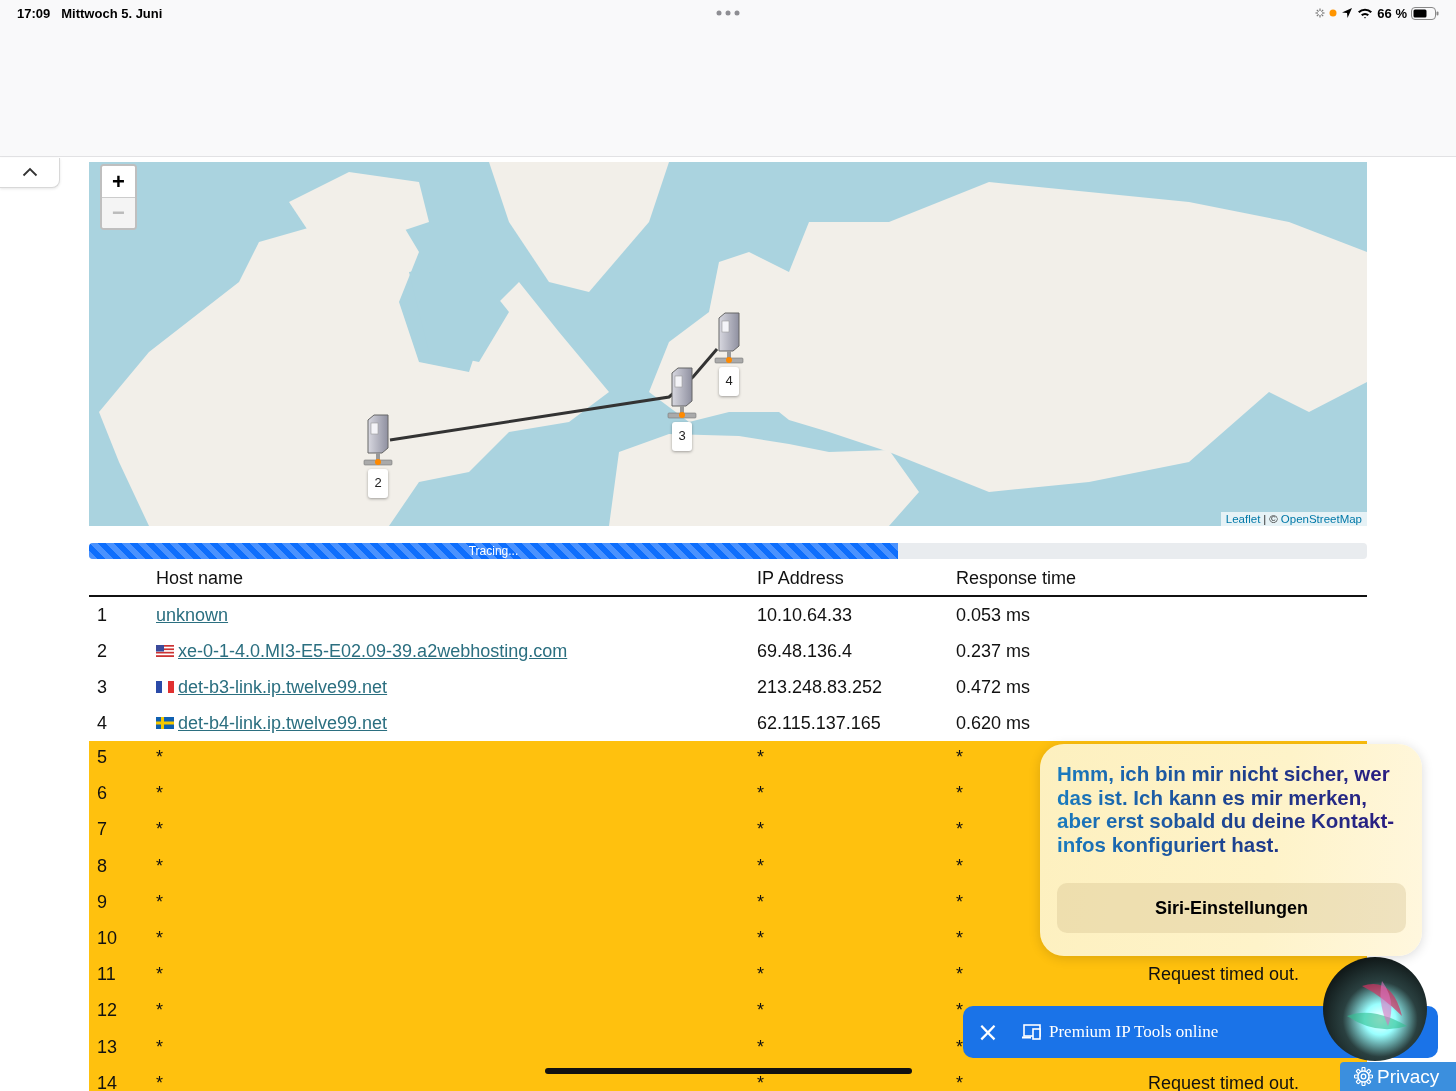 The height and width of the screenshot is (1091, 1456). I want to click on privacy-button: Privacy, so click(1398, 1076).